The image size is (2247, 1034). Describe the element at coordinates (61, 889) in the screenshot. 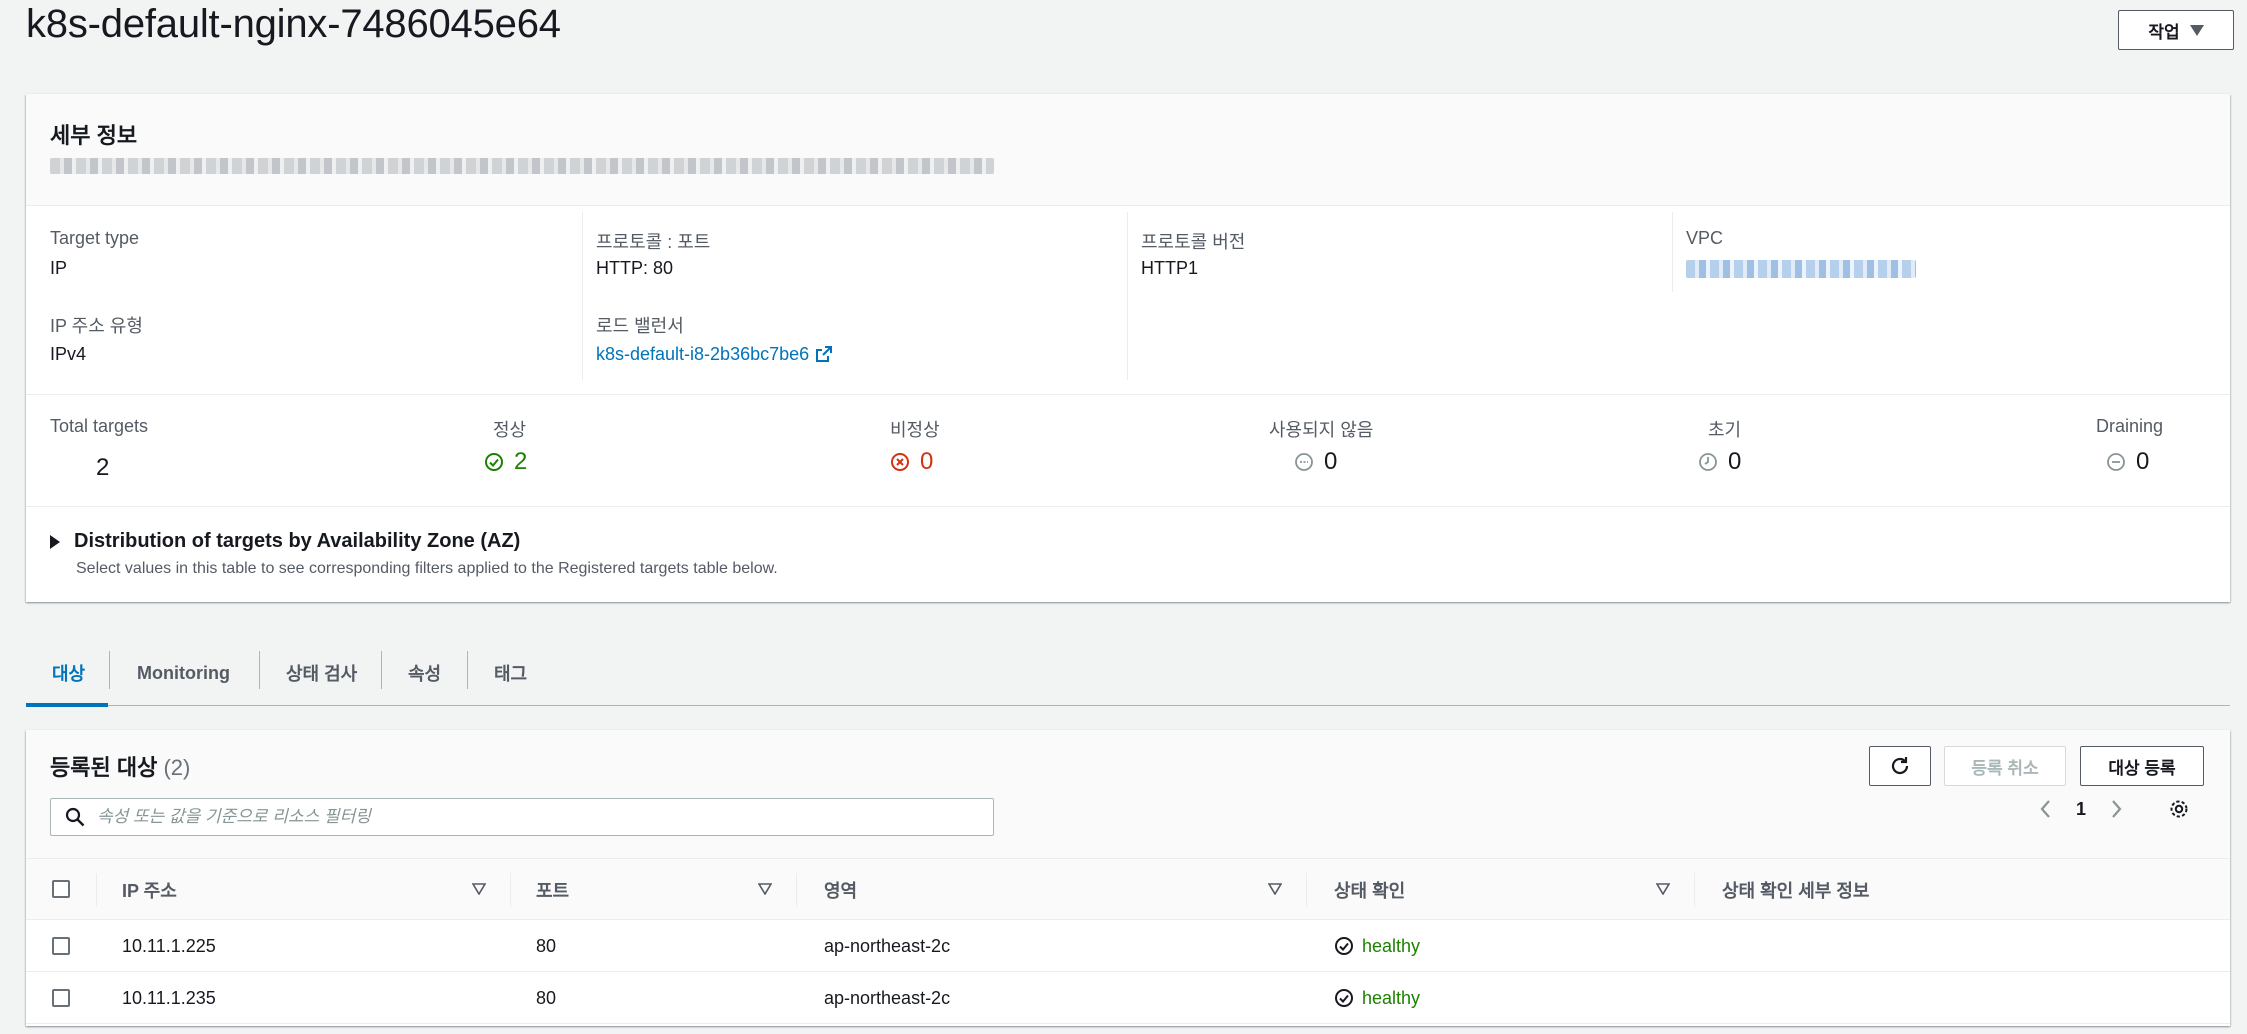

I see `select-all-checkbox` at that location.